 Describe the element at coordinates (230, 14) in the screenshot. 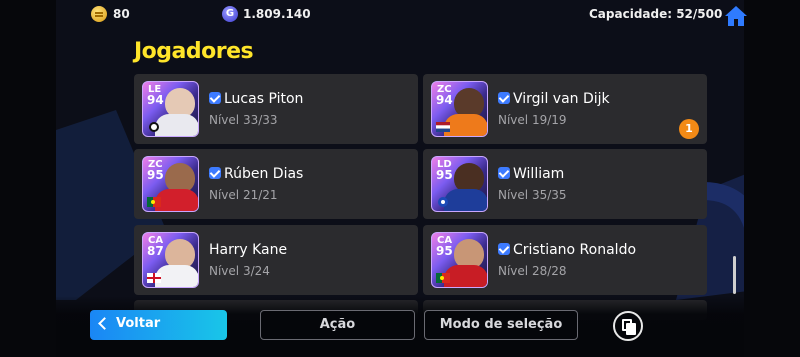

I see `gp-coin-icon: G` at that location.